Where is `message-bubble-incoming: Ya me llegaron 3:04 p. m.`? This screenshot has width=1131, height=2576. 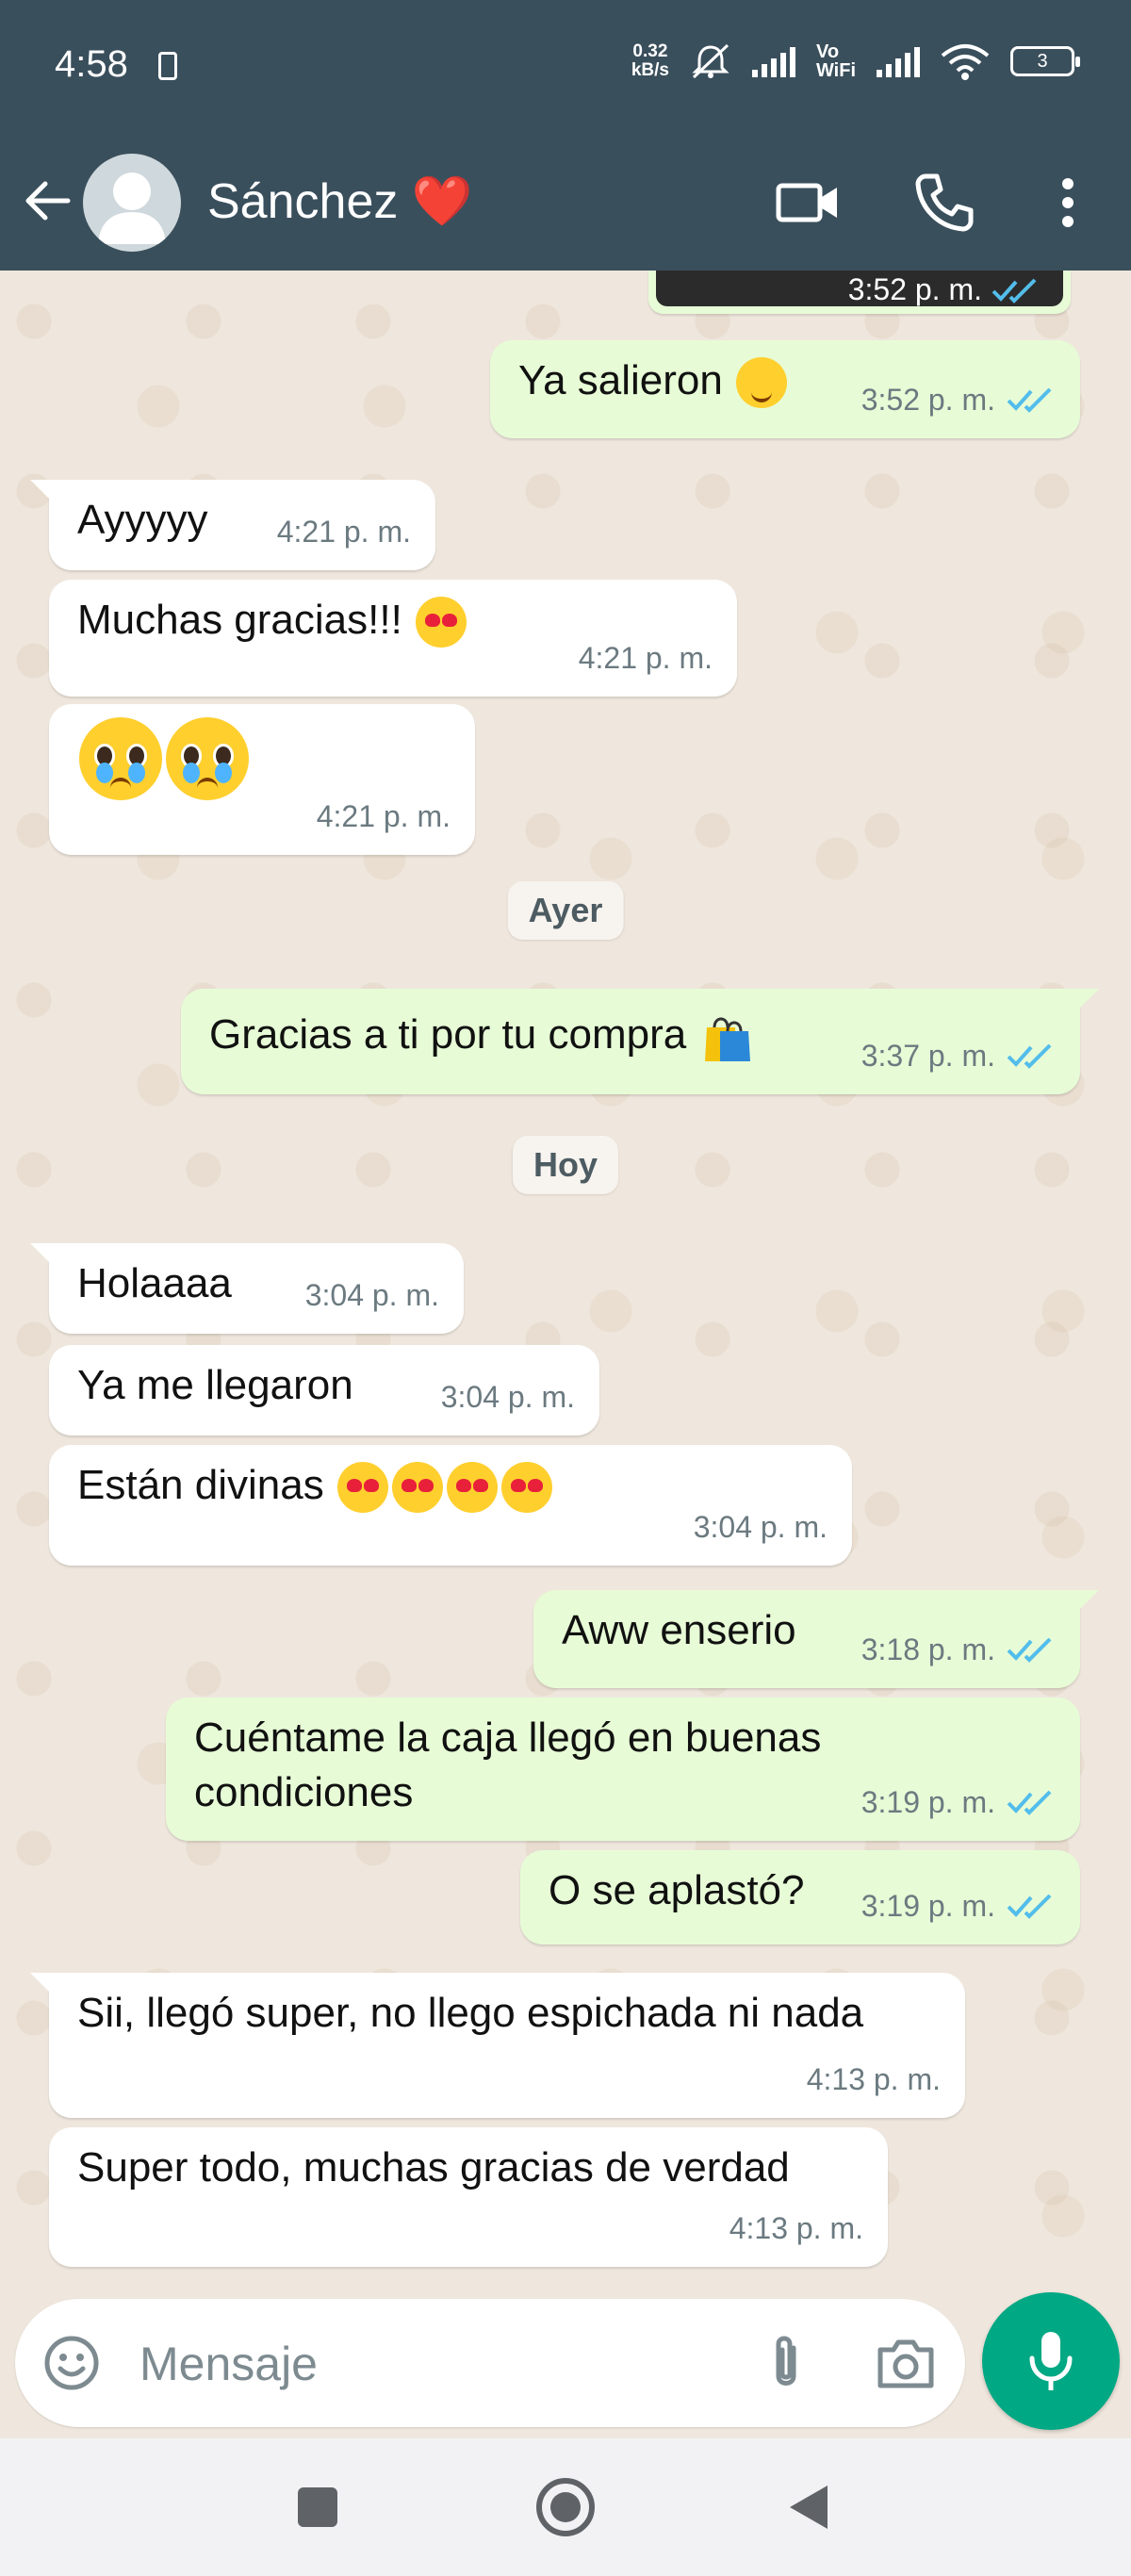 message-bubble-incoming: Ya me llegaron 3:04 p. m. is located at coordinates (324, 1390).